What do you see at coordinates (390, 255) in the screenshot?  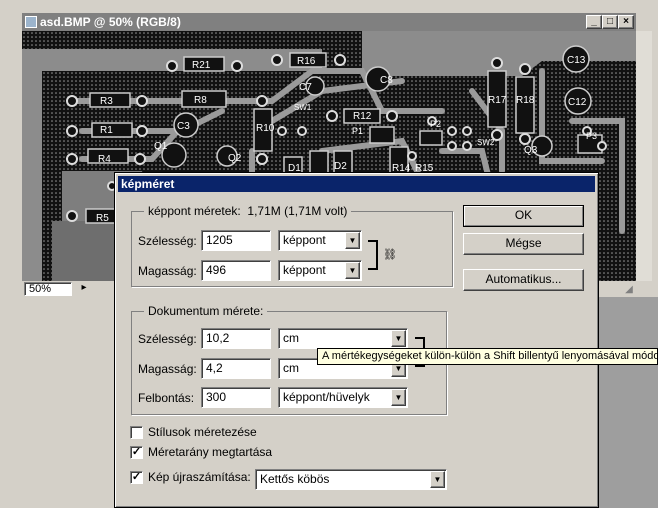 I see `chain-link-icon: ⛓` at bounding box center [390, 255].